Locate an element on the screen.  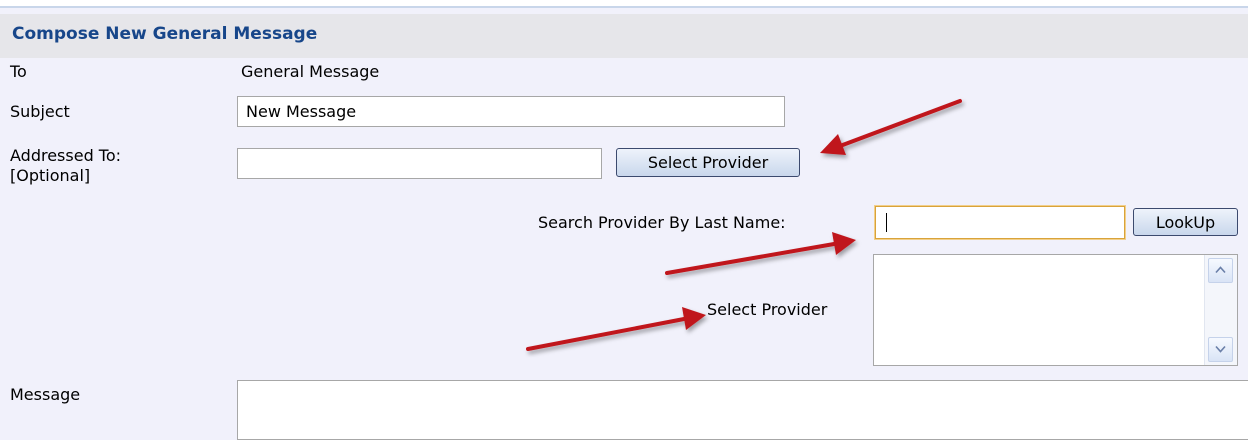
addressed-to-label: Addressed To: is located at coordinates (66, 155).